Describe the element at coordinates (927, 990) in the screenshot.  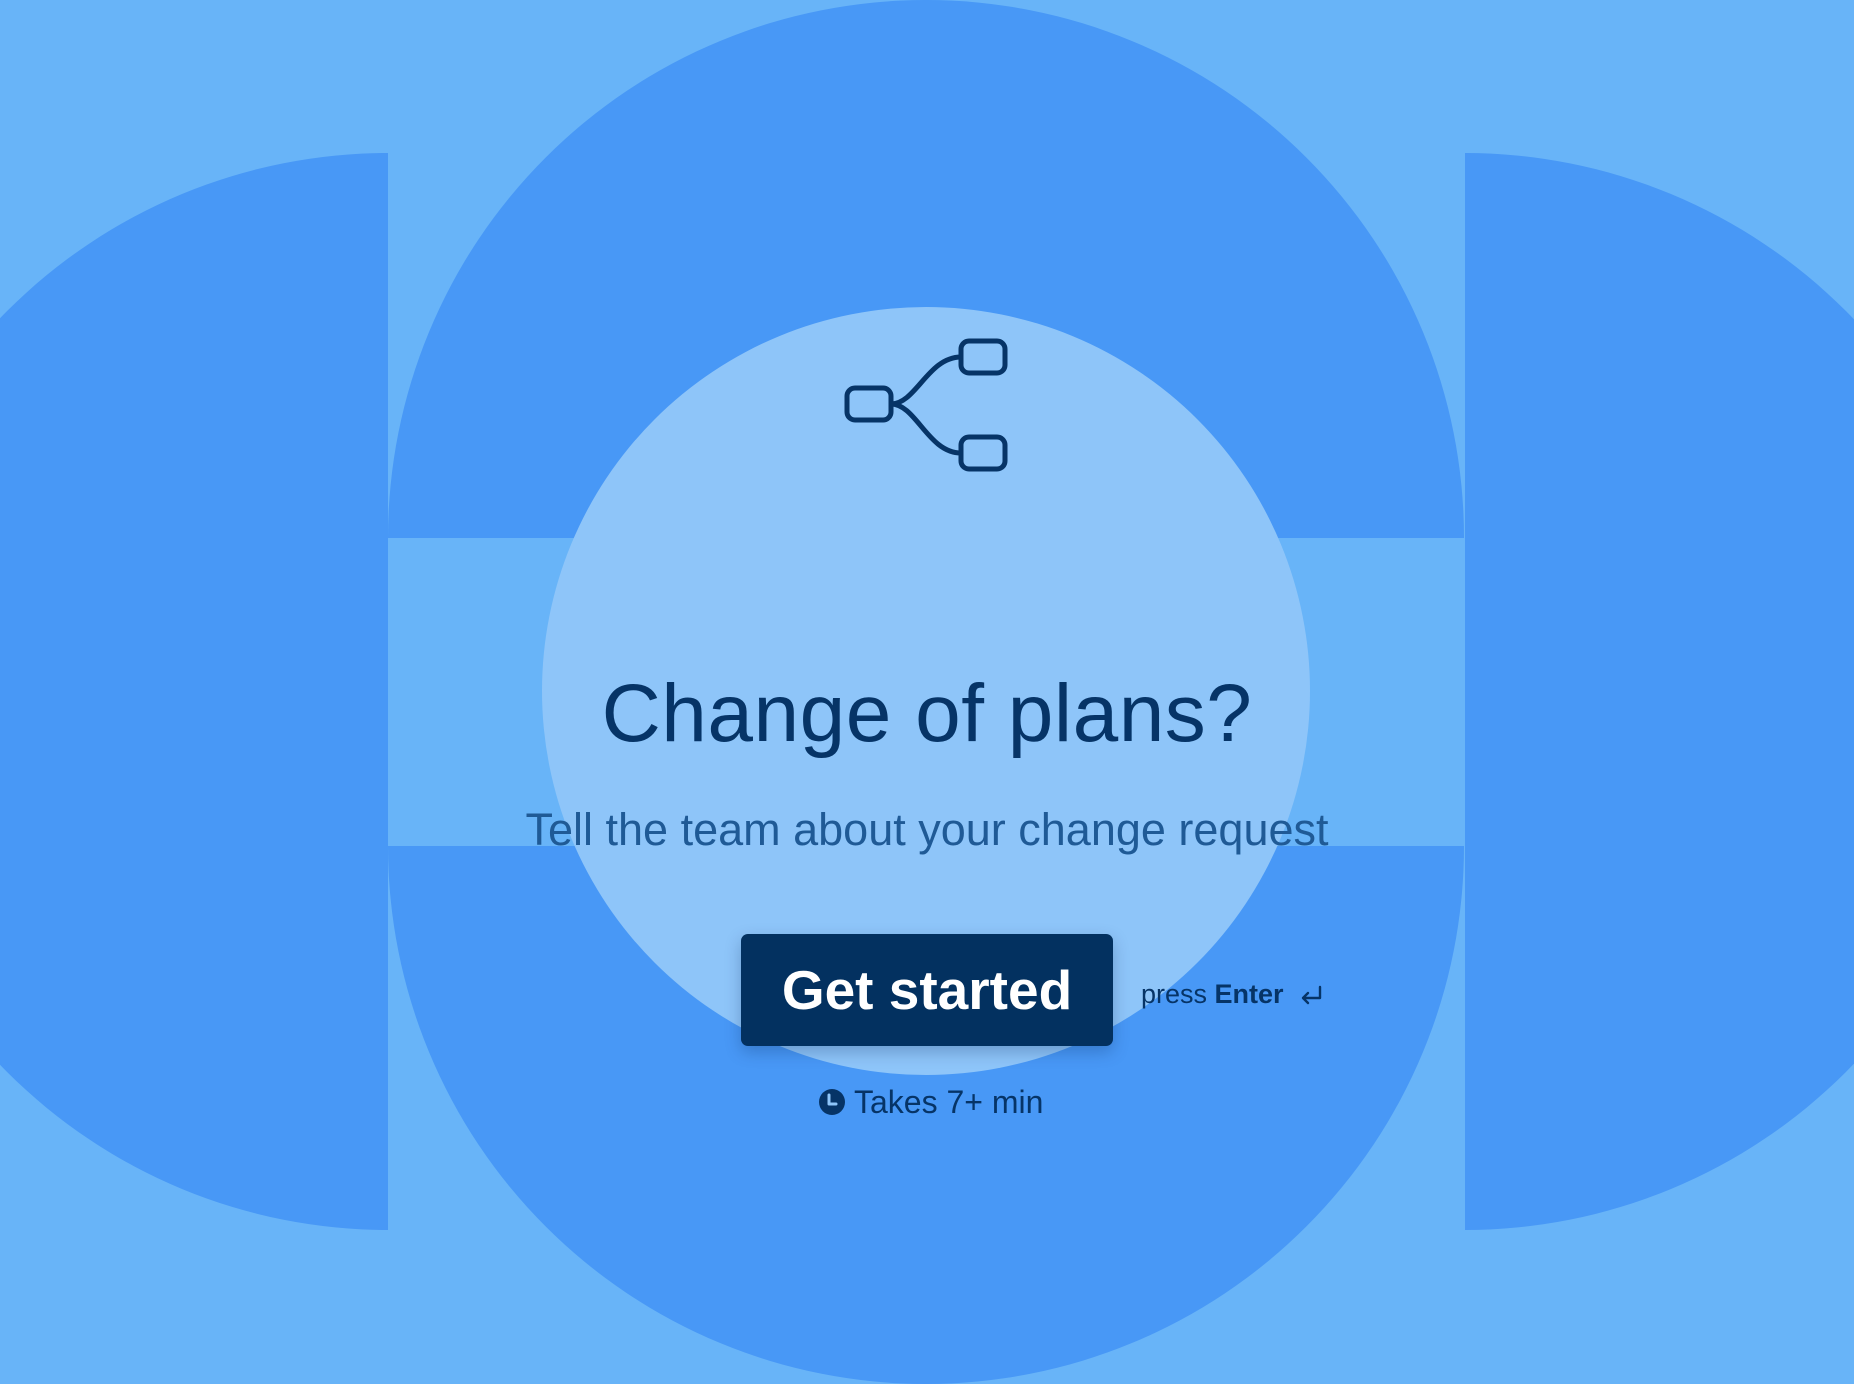
I see `get-started-button: Get started` at that location.